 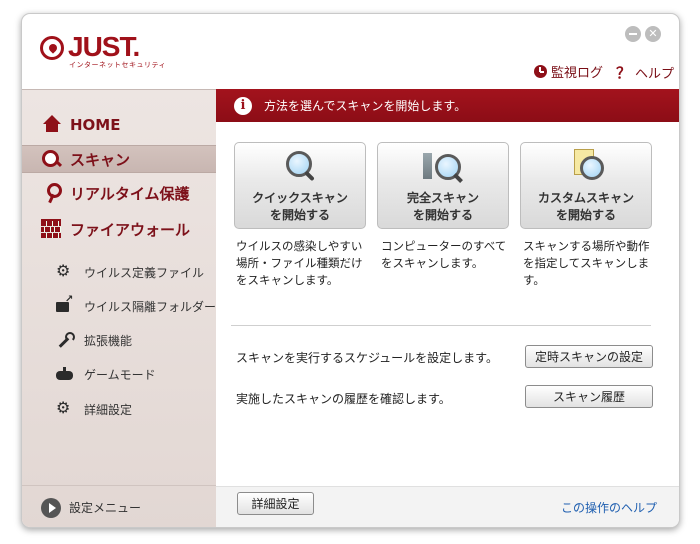 I want to click on logo-icon, so click(x=52, y=48).